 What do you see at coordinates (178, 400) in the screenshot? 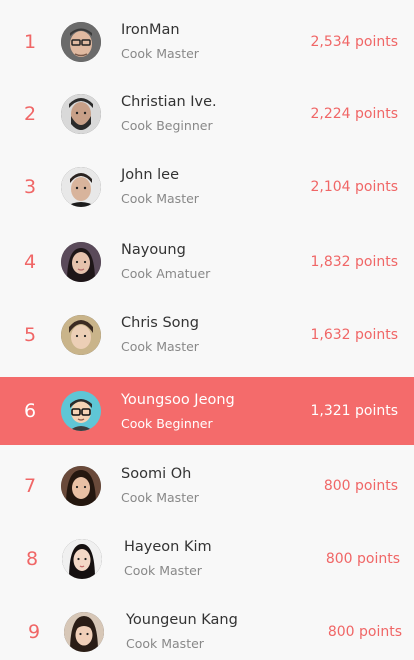
I see `user-name: Youngsoo Jeong` at bounding box center [178, 400].